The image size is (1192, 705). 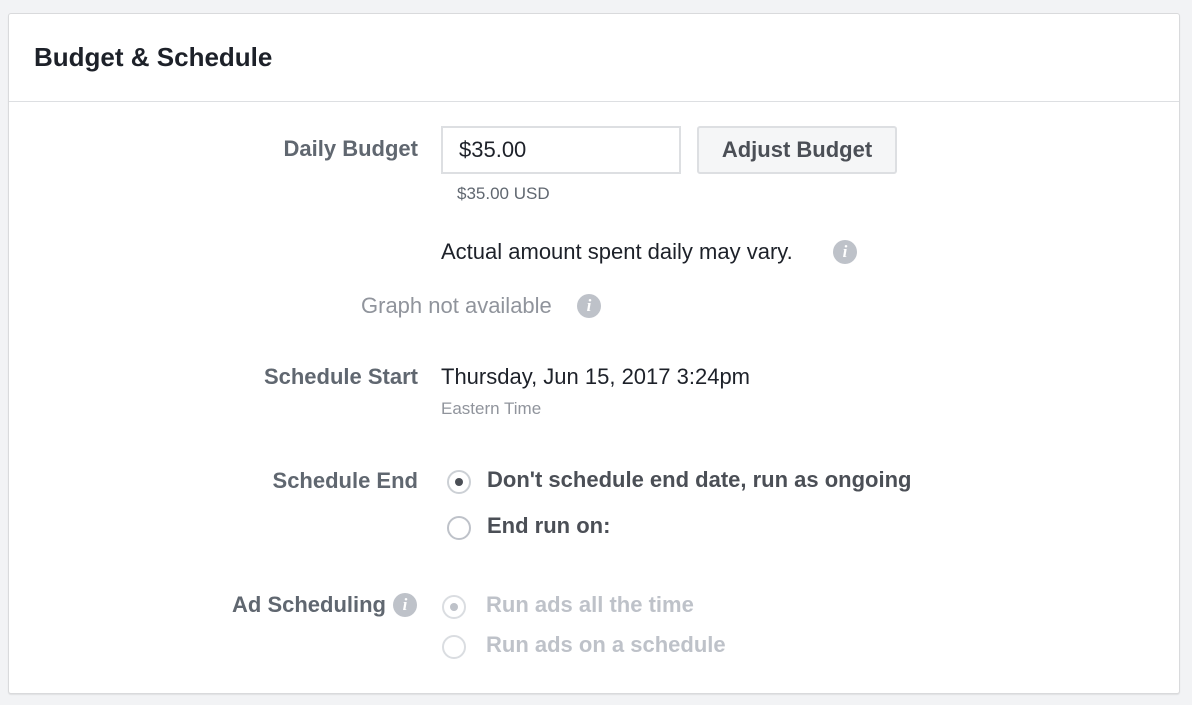 What do you see at coordinates (606, 645) in the screenshot?
I see `run-on-schedule-label: Run ads on a schedule` at bounding box center [606, 645].